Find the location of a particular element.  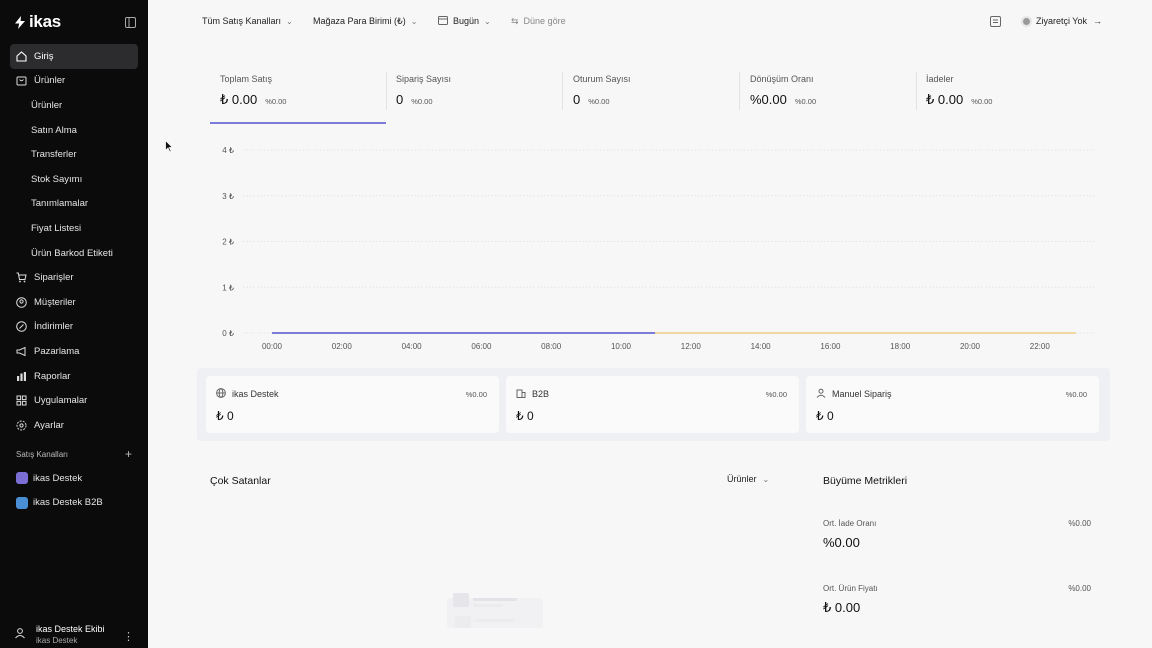

nav-subitem-urun-barkod-etiketi: Ürün Barkod Etiketi is located at coordinates (74, 253).